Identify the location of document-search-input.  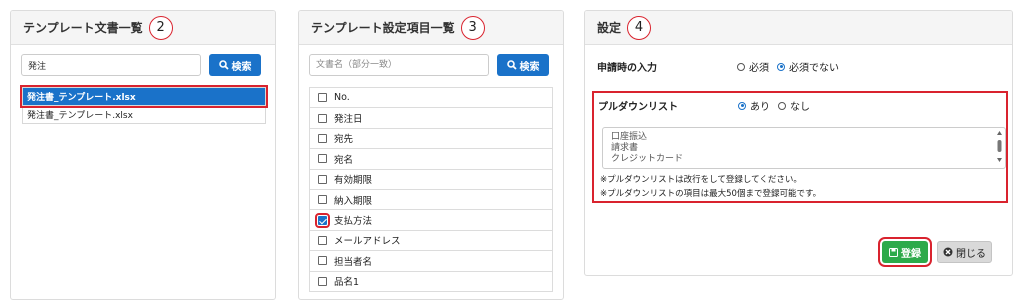
(111, 65).